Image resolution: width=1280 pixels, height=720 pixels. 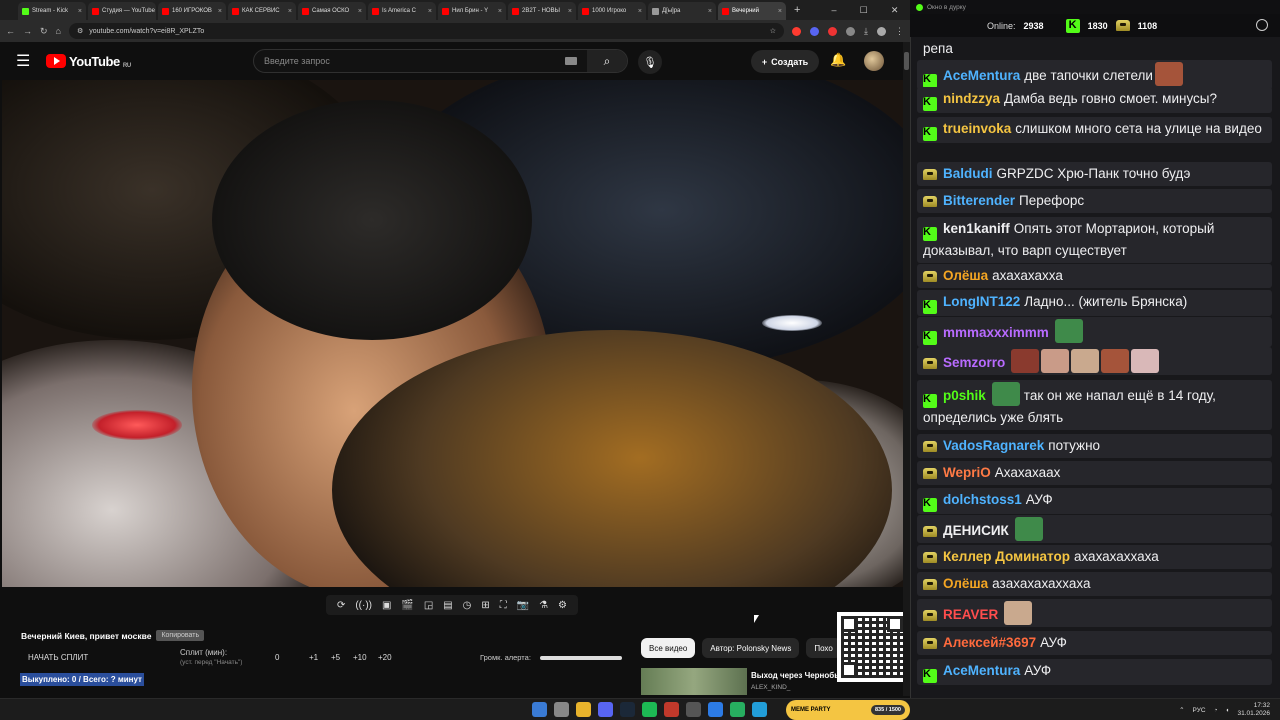 I want to click on tray-chevron-icon: ⌃, so click(x=1181, y=710).